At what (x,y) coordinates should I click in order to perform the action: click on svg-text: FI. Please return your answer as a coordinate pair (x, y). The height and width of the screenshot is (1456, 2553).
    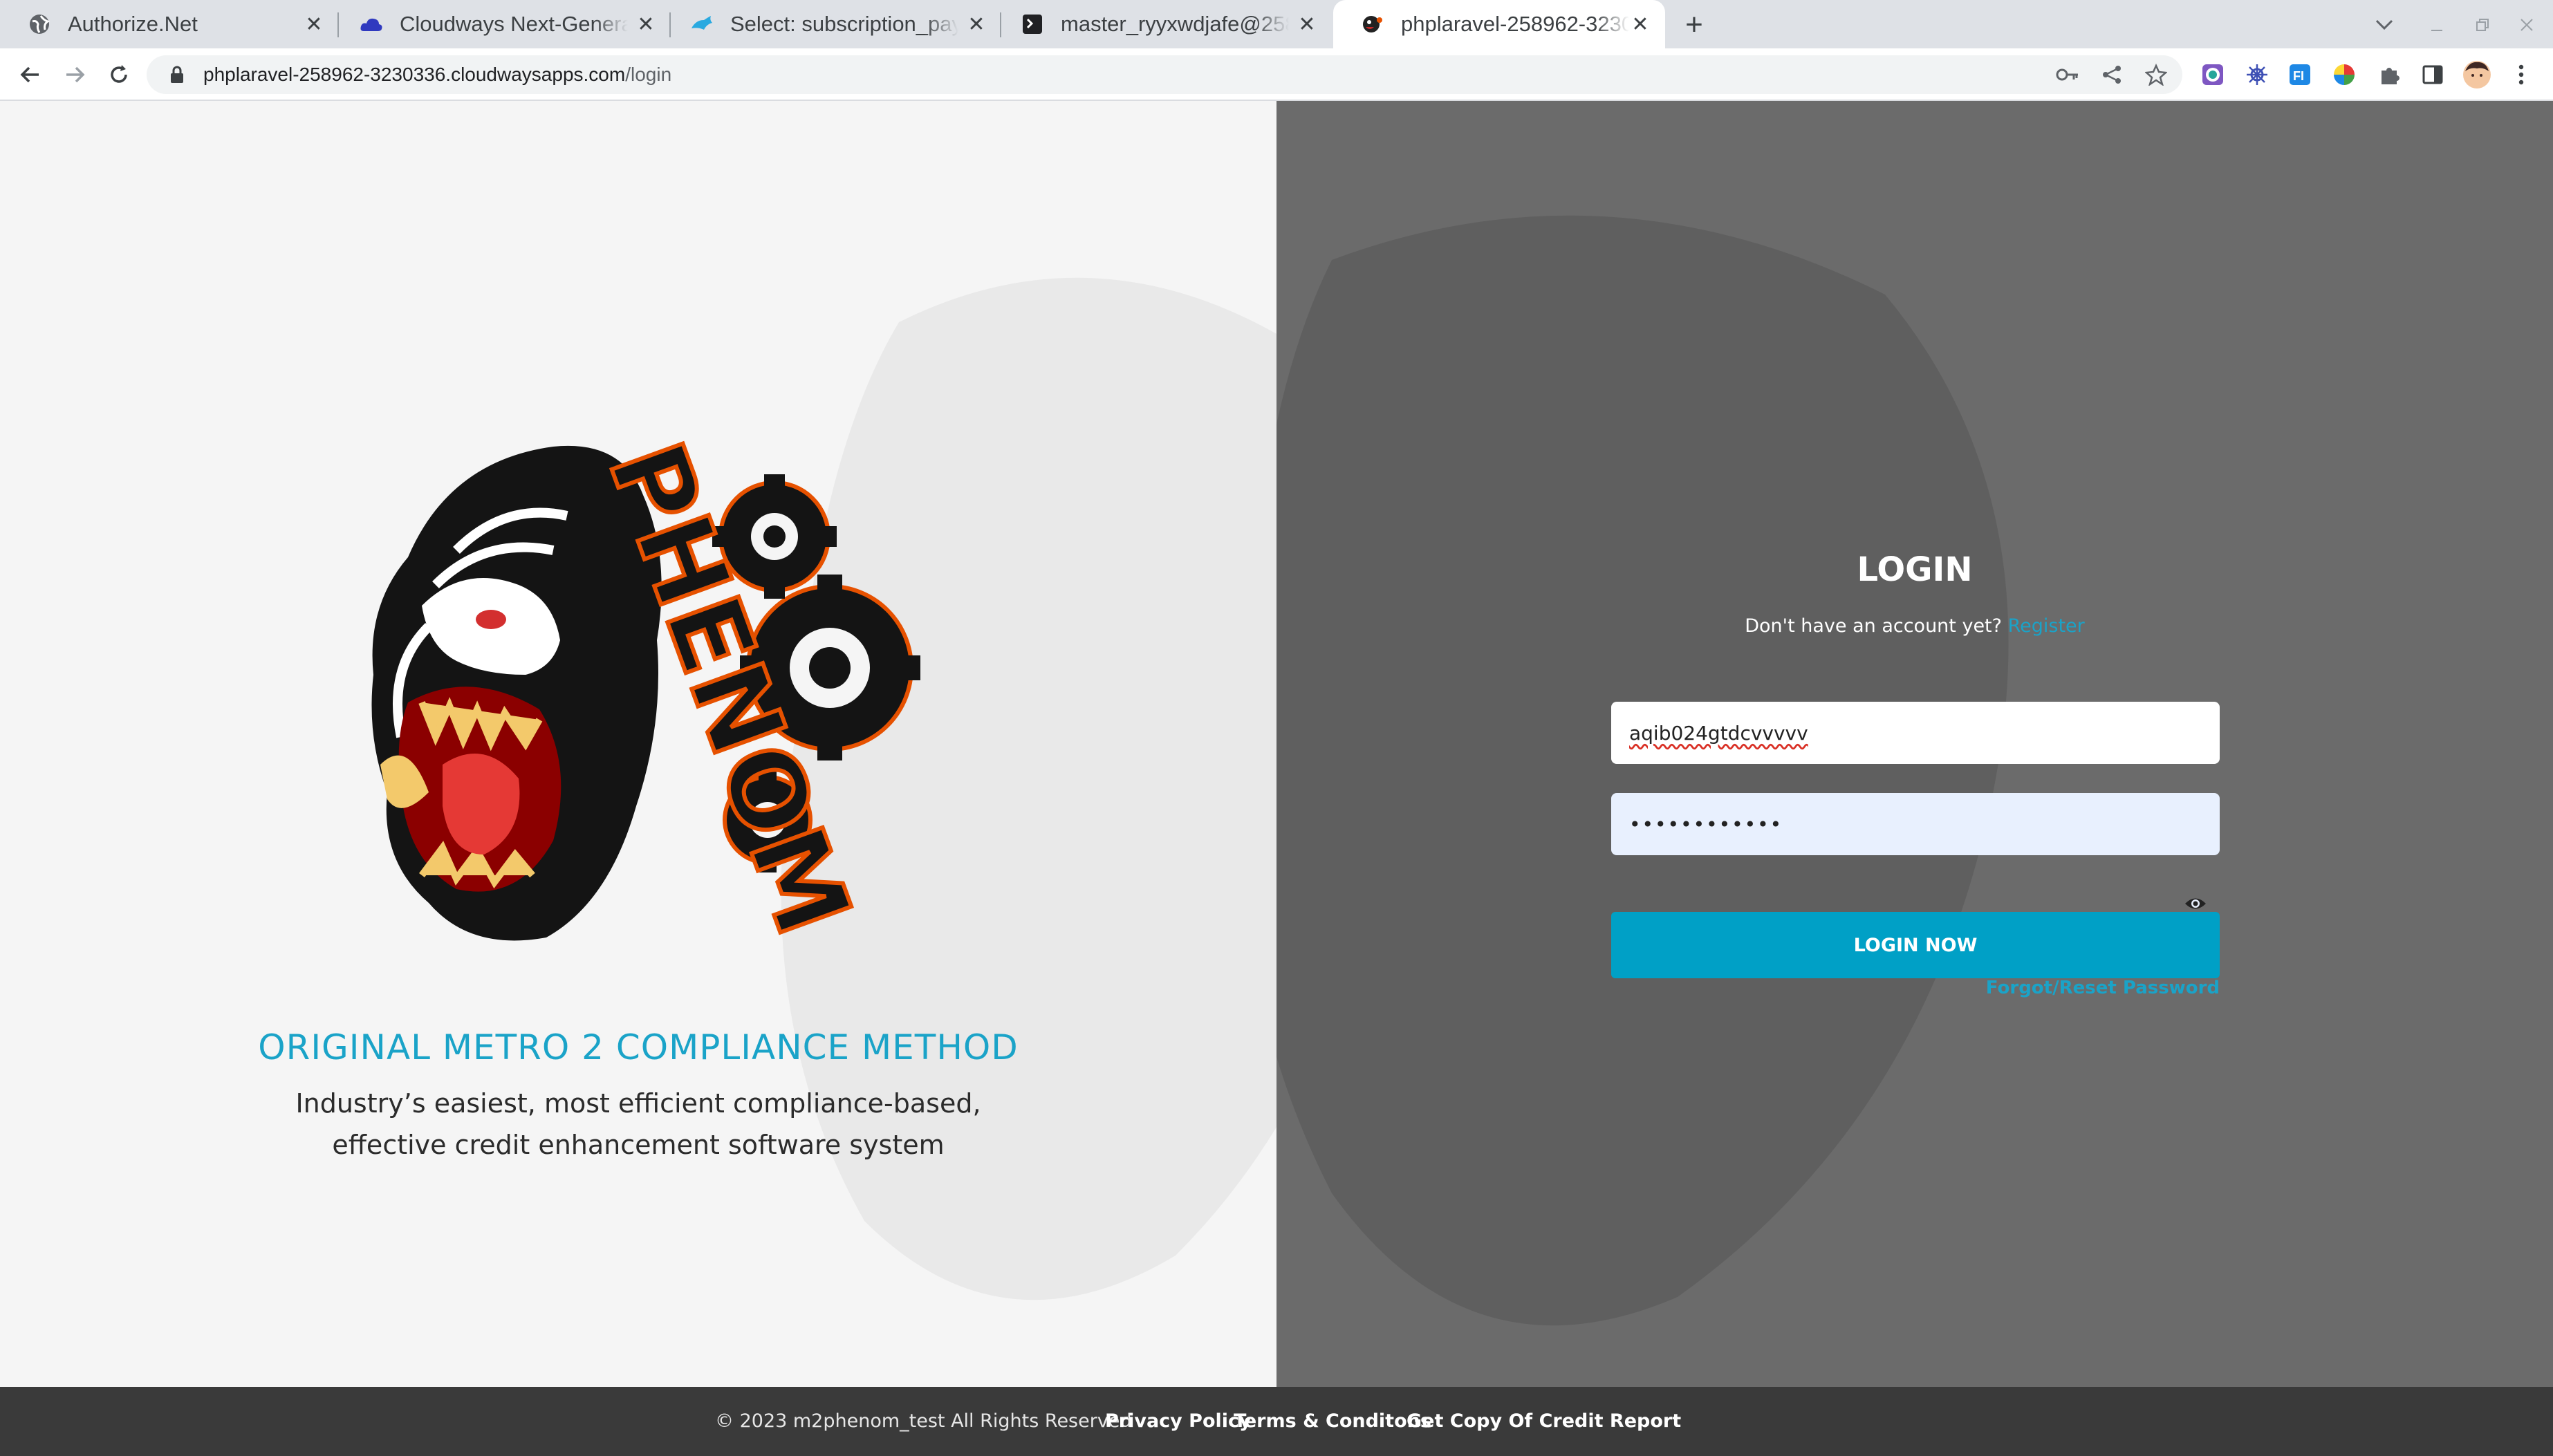
    Looking at the image, I should click on (2298, 76).